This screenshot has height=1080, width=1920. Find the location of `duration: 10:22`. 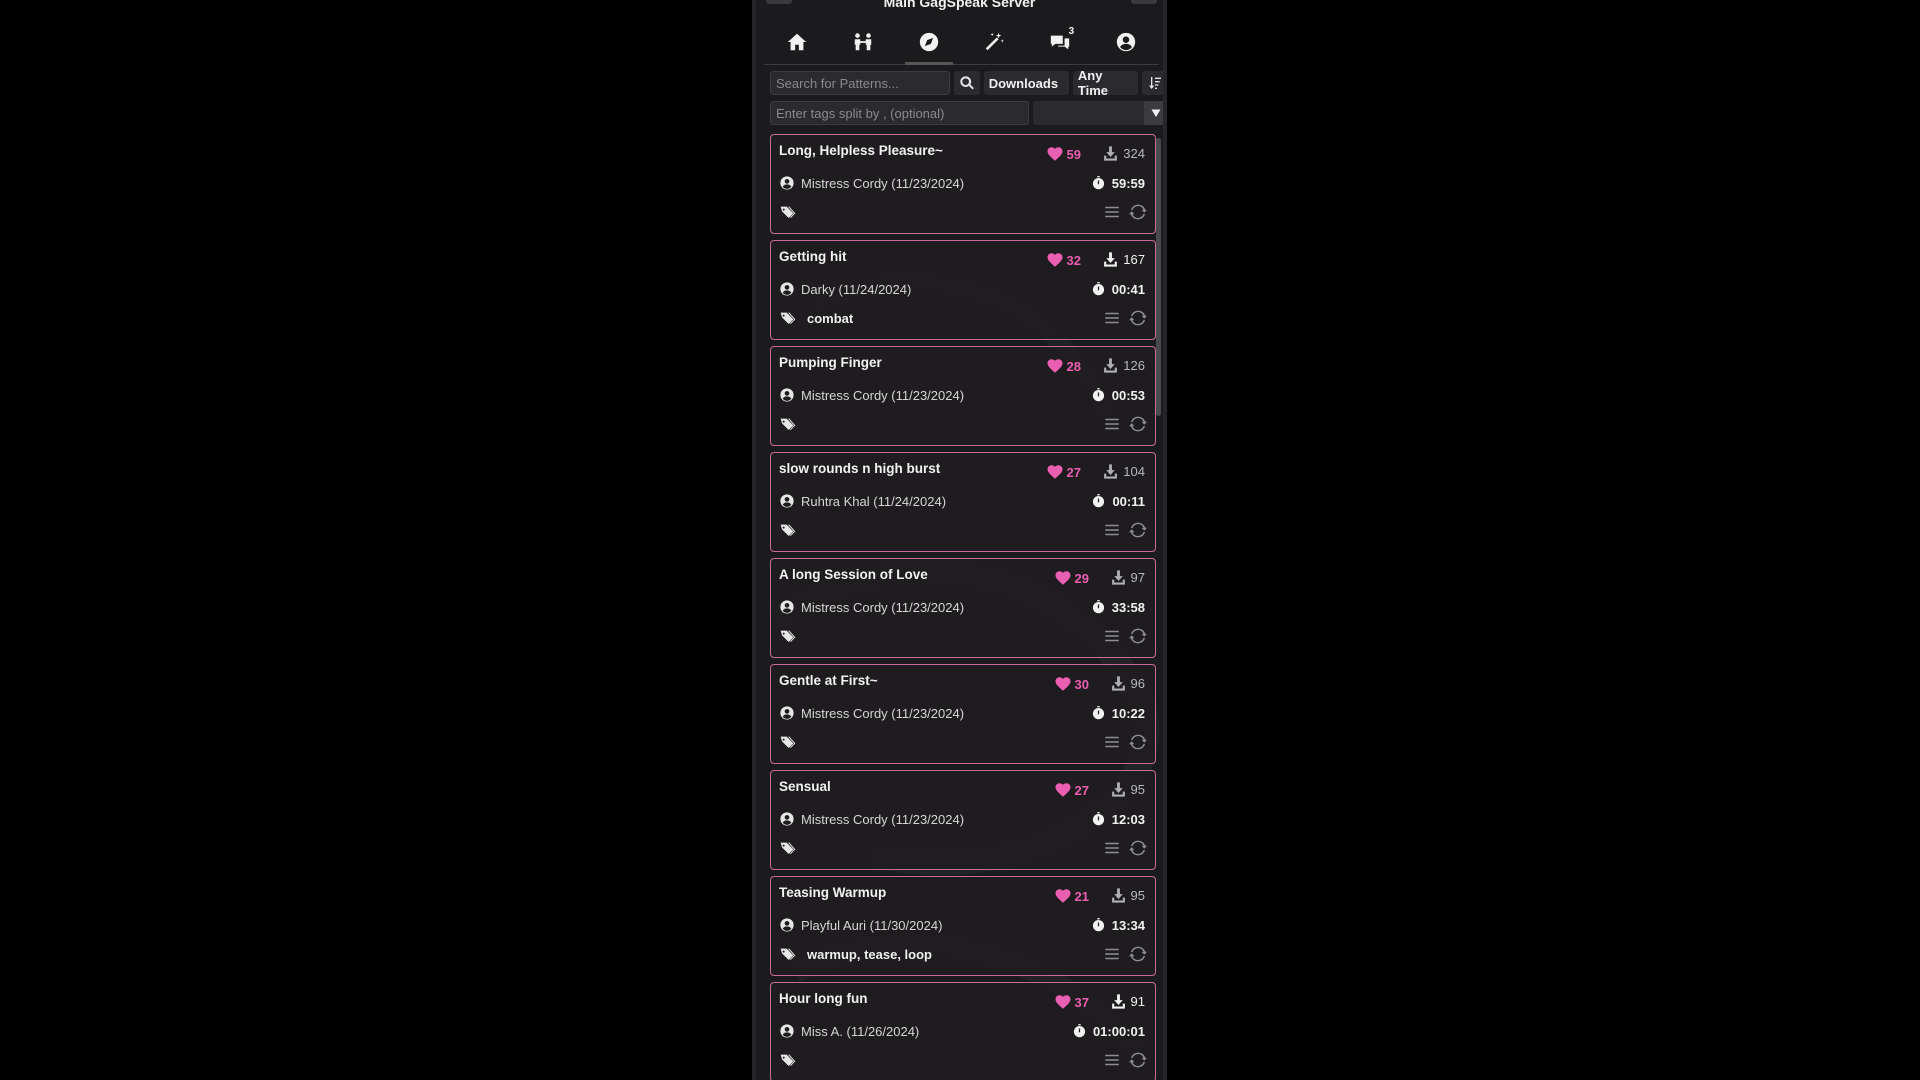

duration: 10:22 is located at coordinates (1118, 713).